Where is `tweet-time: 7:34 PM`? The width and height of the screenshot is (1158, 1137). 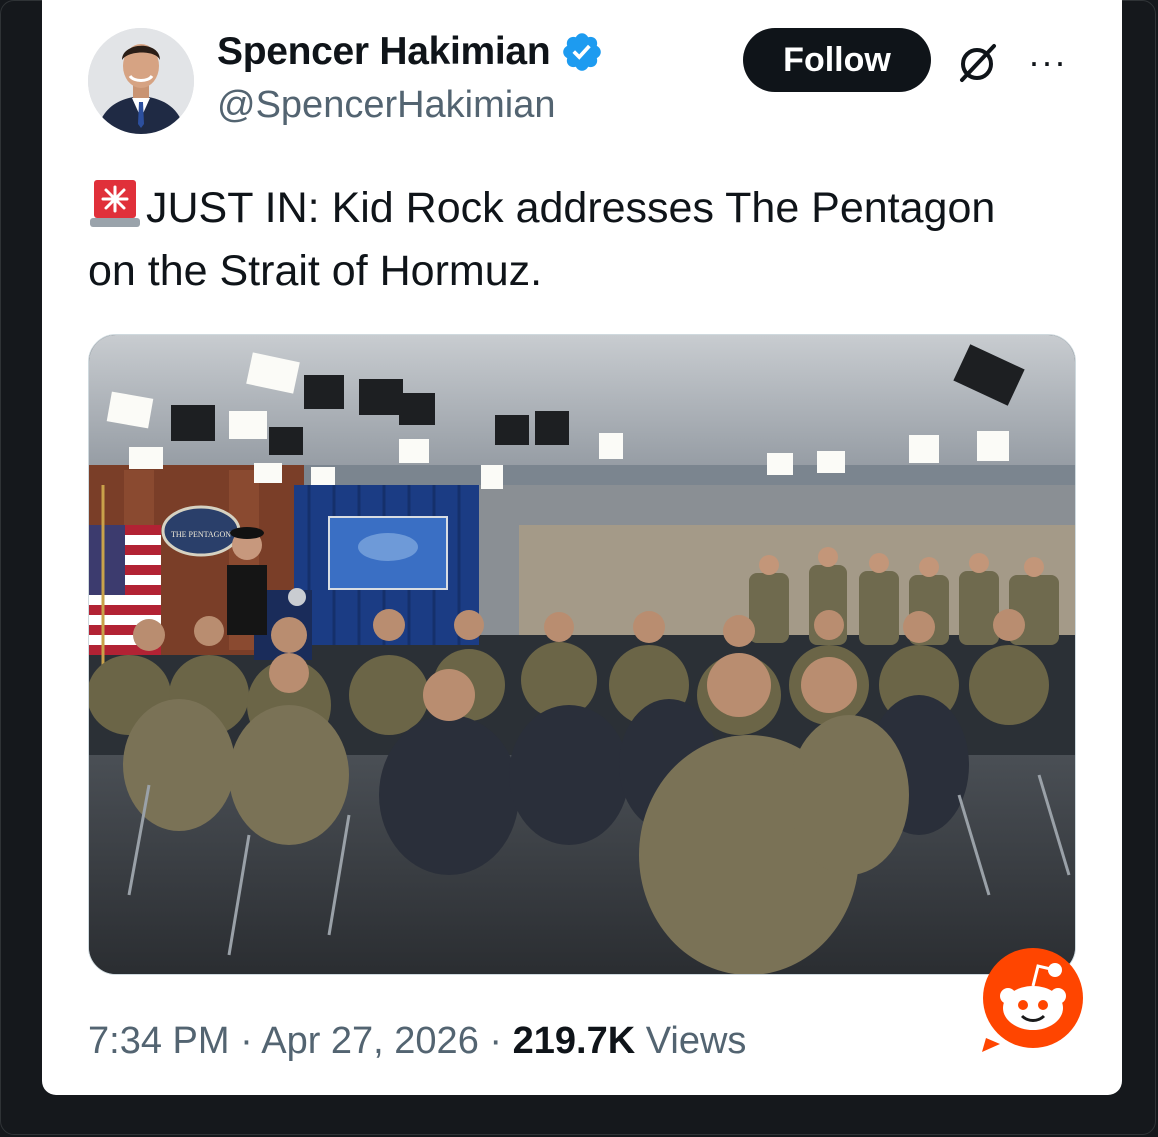 tweet-time: 7:34 PM is located at coordinates (159, 1041).